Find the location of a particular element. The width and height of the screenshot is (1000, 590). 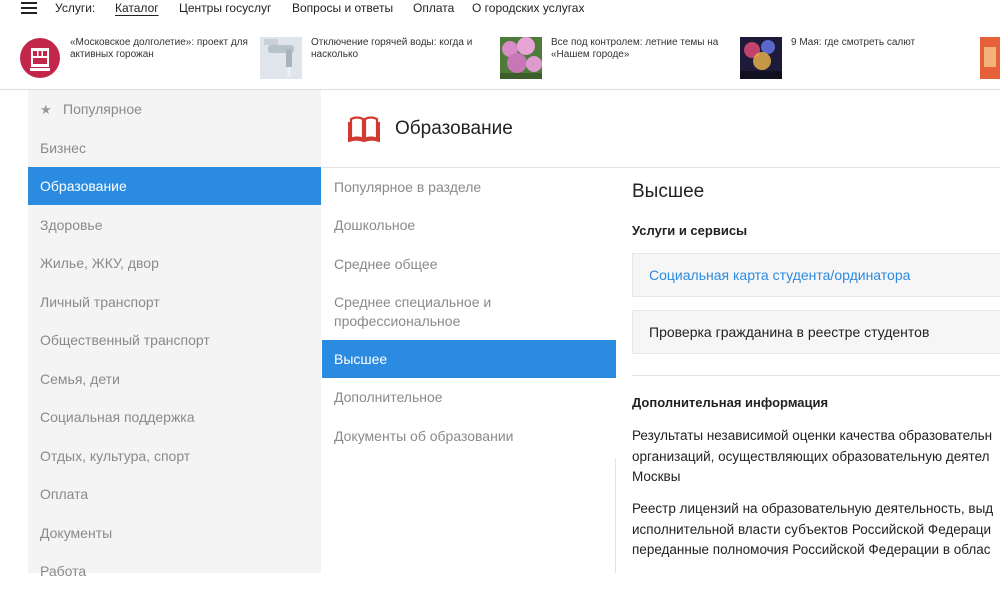

sidebar-item-housing: Жилье, ЖКУ, двор is located at coordinates (174, 263).